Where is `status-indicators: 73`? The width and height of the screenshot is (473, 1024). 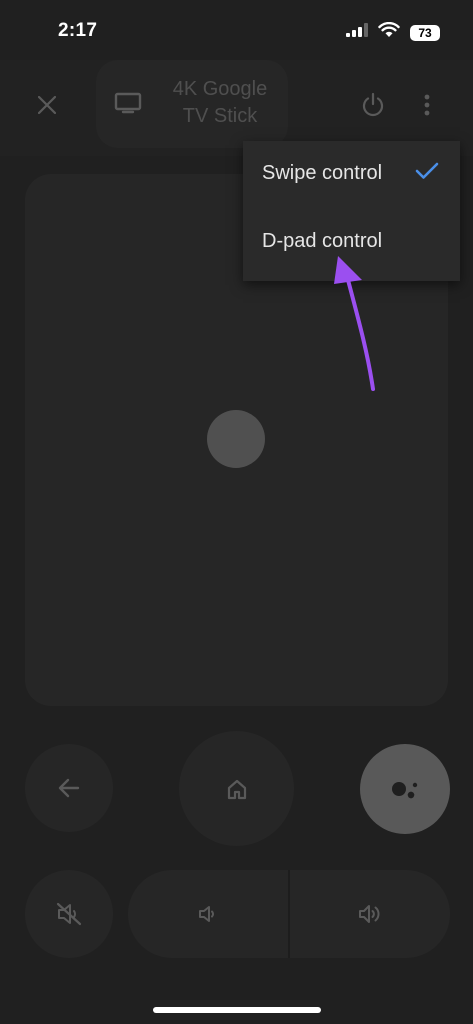 status-indicators: 73 is located at coordinates (393, 32).